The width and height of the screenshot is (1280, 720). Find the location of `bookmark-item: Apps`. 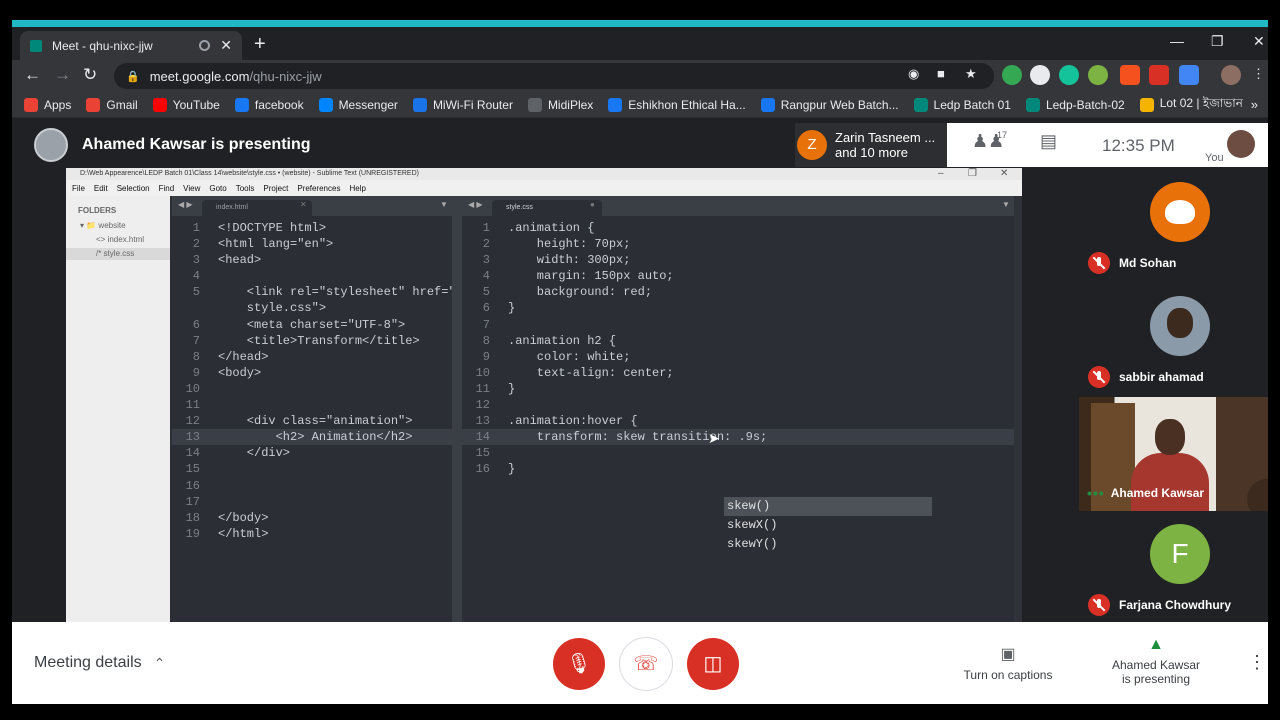

bookmark-item: Apps is located at coordinates (47, 104).